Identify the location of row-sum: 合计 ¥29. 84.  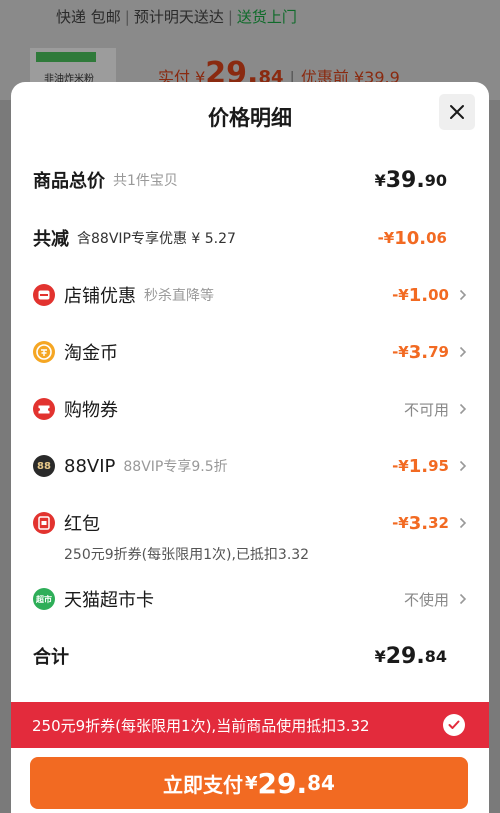
(250, 656).